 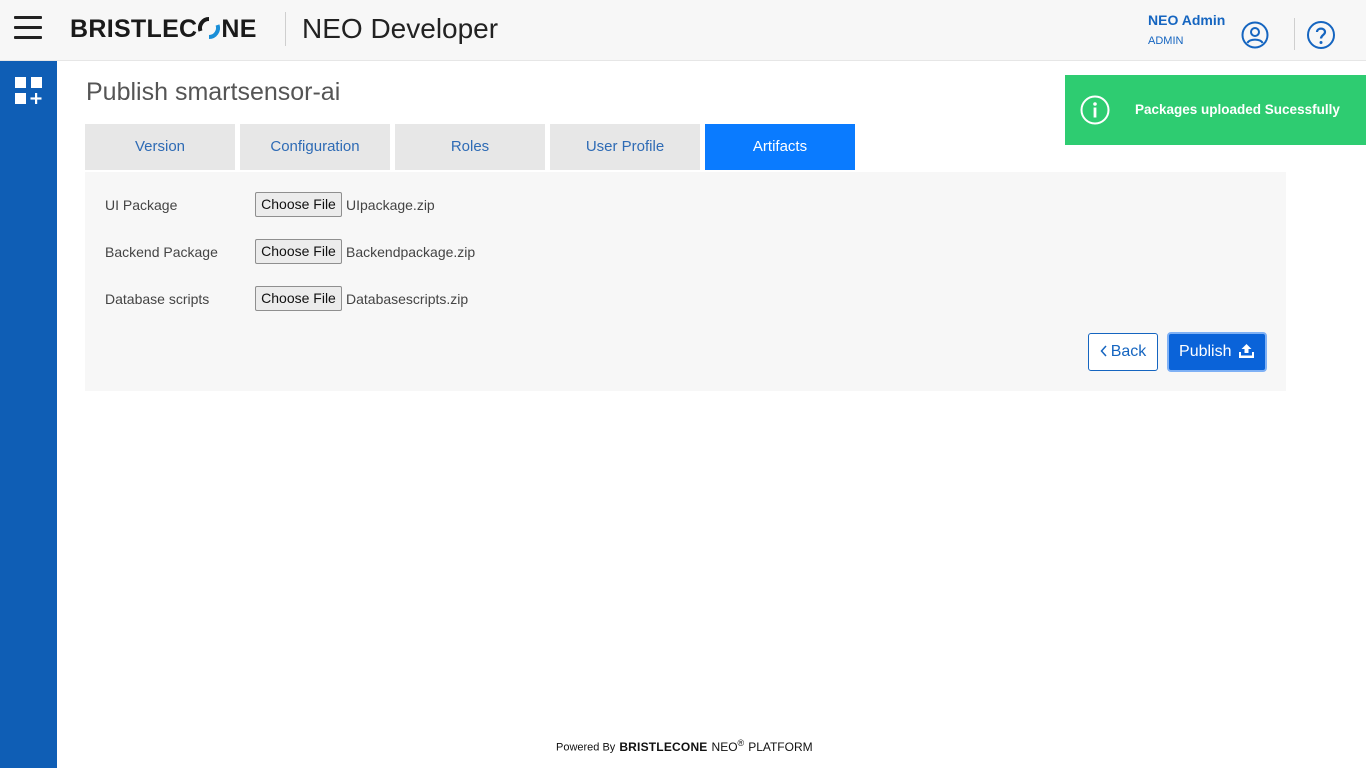 I want to click on chevron-left-icon, so click(x=1103, y=351).